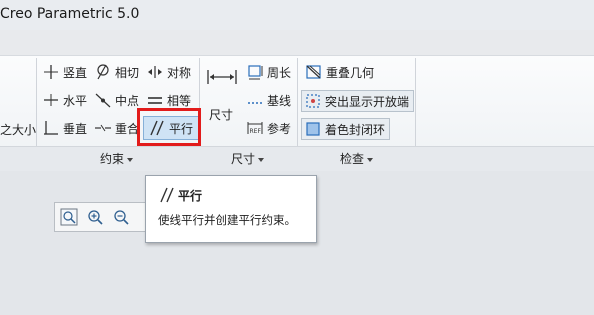 The width and height of the screenshot is (594, 315). I want to click on overlap-geometry-label: 重叠几何, so click(350, 72).